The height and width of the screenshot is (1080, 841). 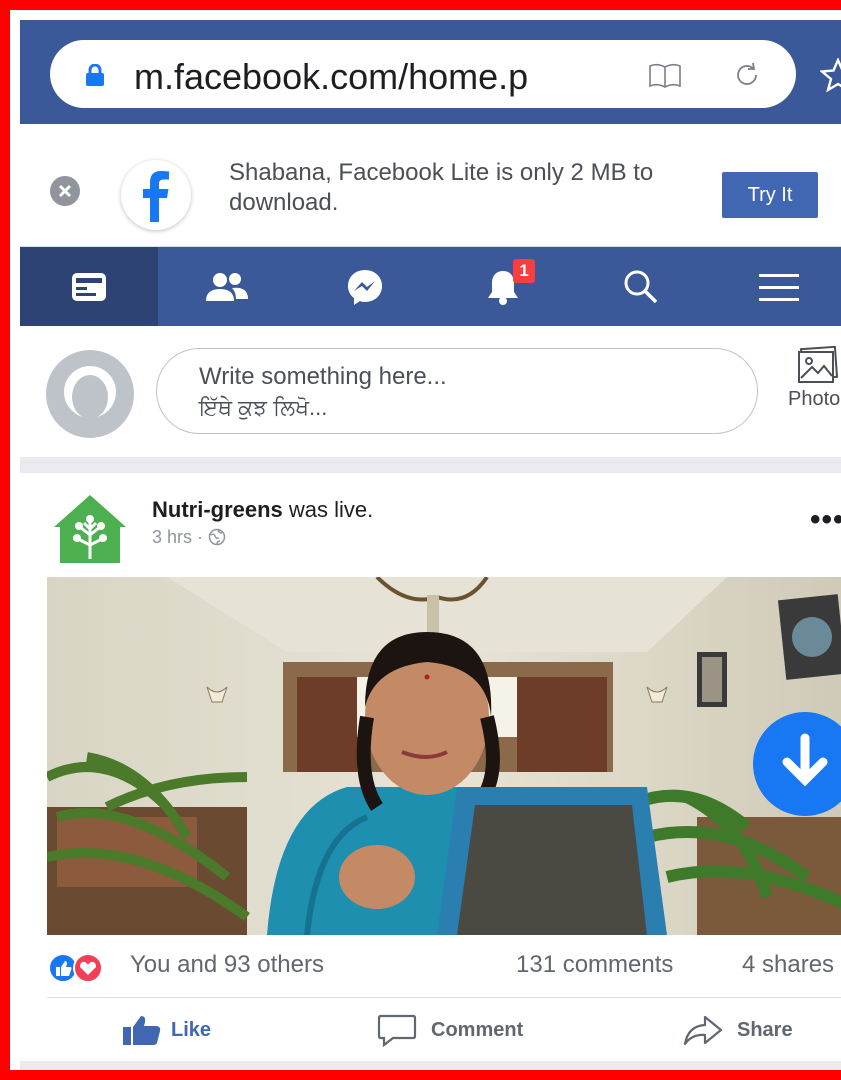 I want to click on messenger-icon, so click(x=365, y=287).